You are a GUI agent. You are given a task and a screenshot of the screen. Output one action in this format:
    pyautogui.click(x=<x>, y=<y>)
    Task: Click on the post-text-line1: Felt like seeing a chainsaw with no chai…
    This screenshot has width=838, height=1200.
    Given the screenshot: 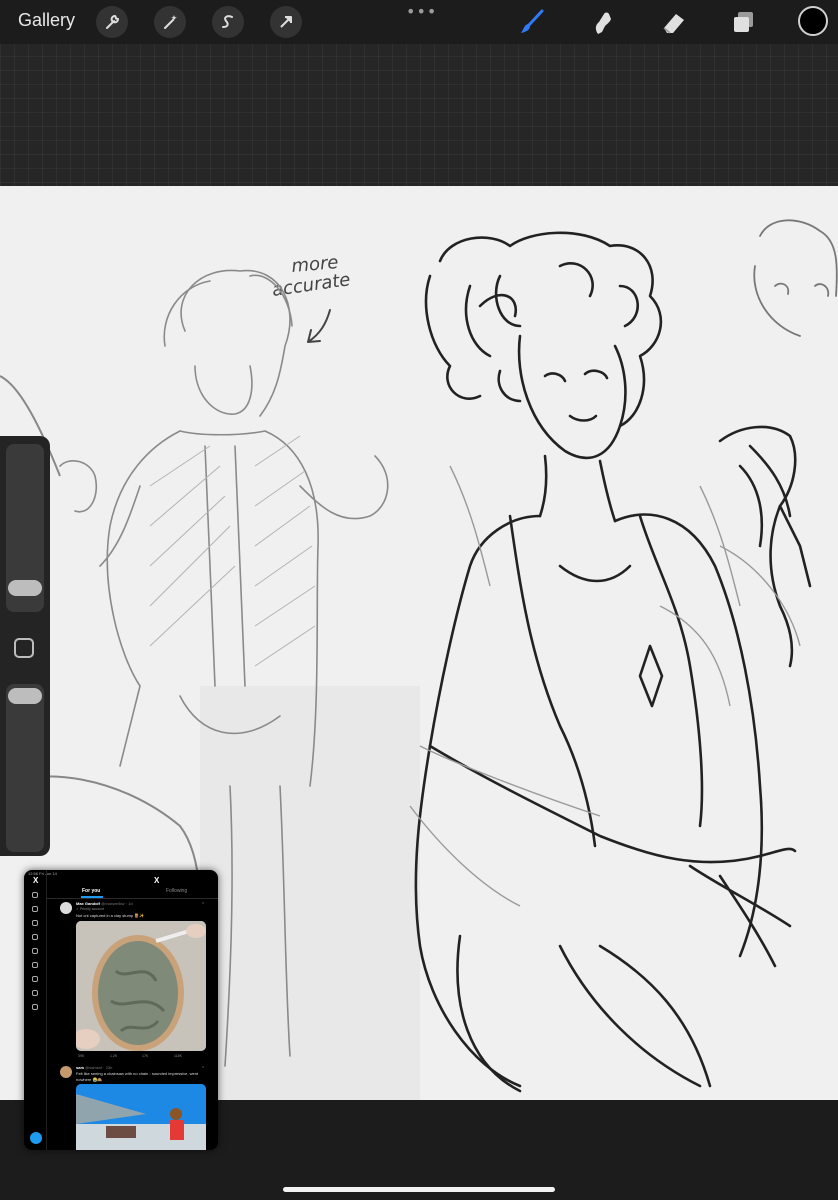 What is the action you would take?
    pyautogui.click(x=137, y=1073)
    